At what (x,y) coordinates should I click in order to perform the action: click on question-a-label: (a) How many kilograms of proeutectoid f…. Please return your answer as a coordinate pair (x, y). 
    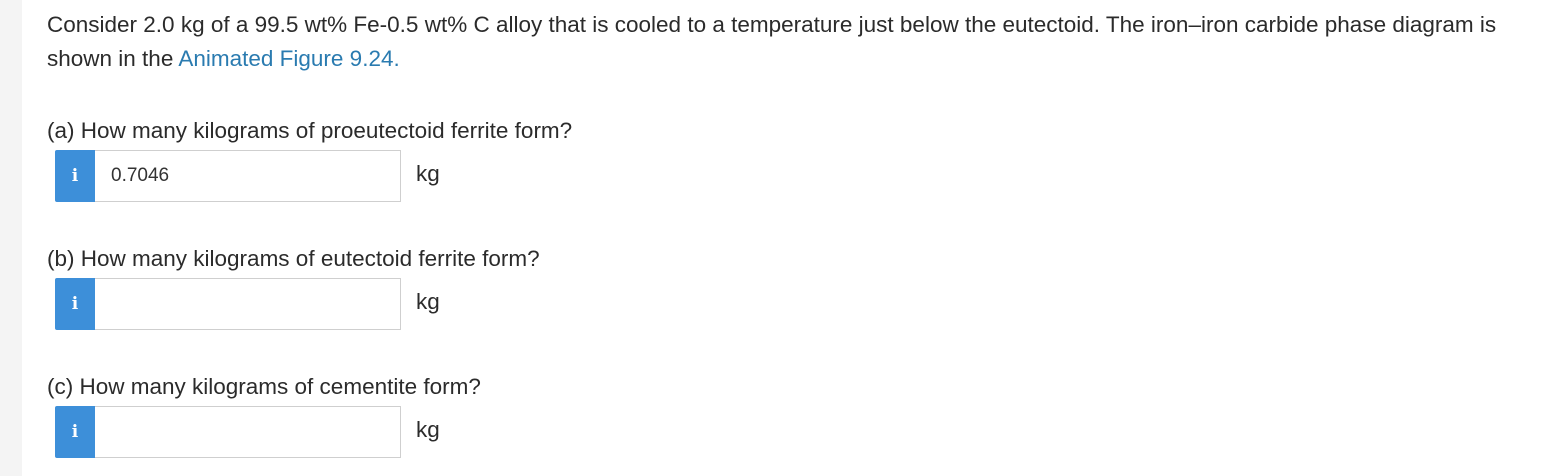
    Looking at the image, I should click on (310, 130).